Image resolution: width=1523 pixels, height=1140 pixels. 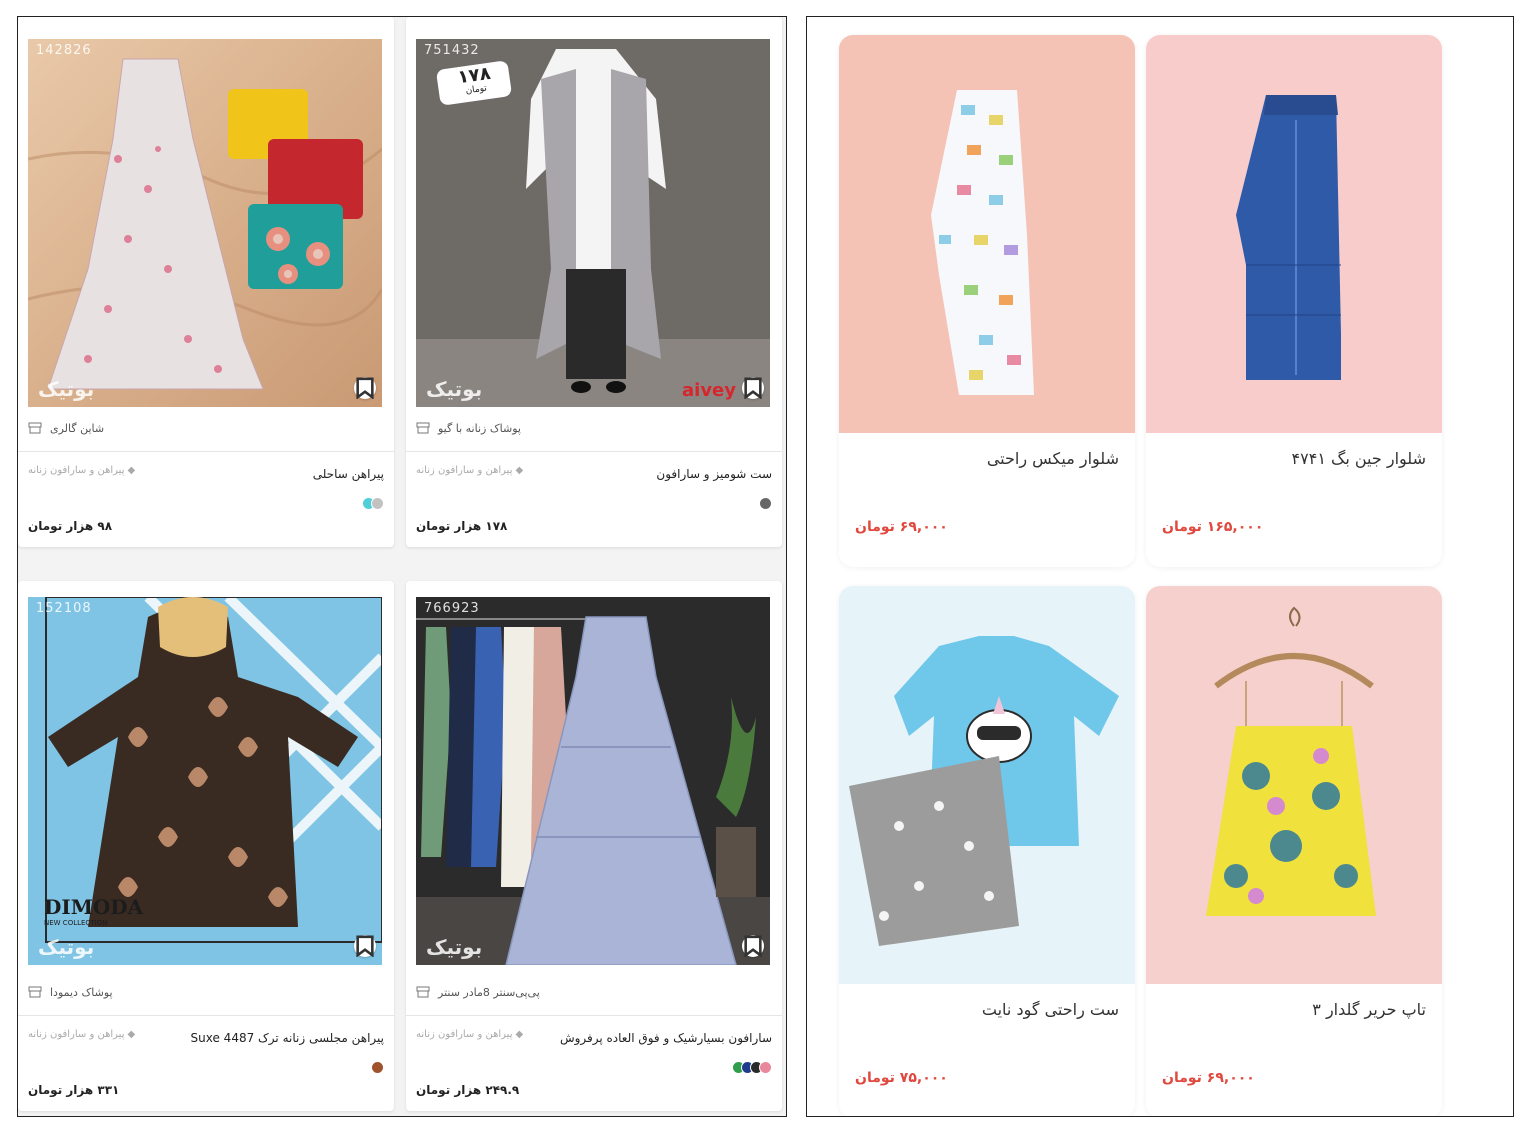 I want to click on product-image: 751432 ۱۷۸ تومان بوتیک aivey, so click(x=593, y=223).